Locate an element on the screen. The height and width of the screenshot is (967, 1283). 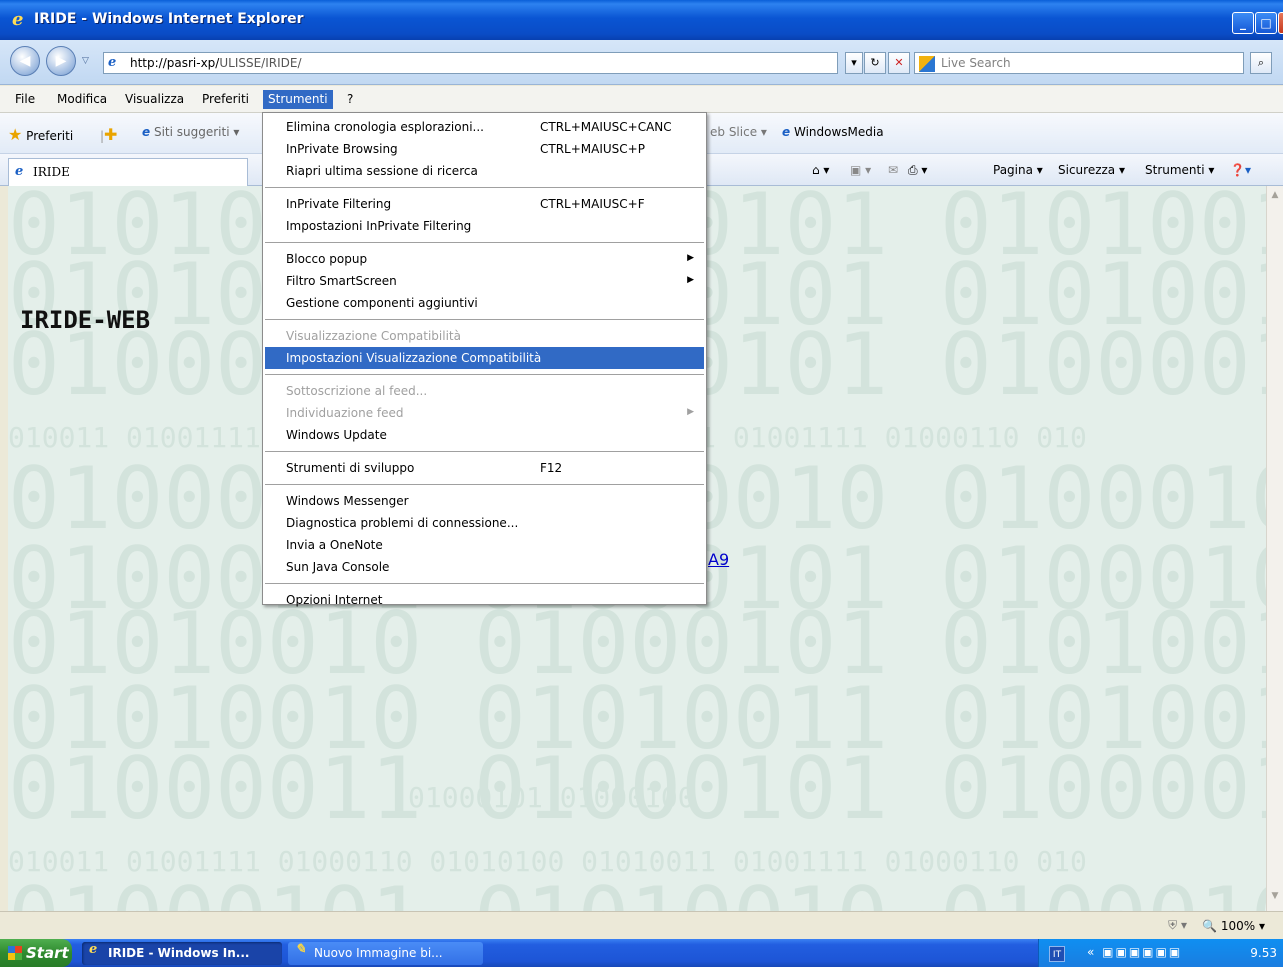
close-button: × is located at coordinates (1280, 23).